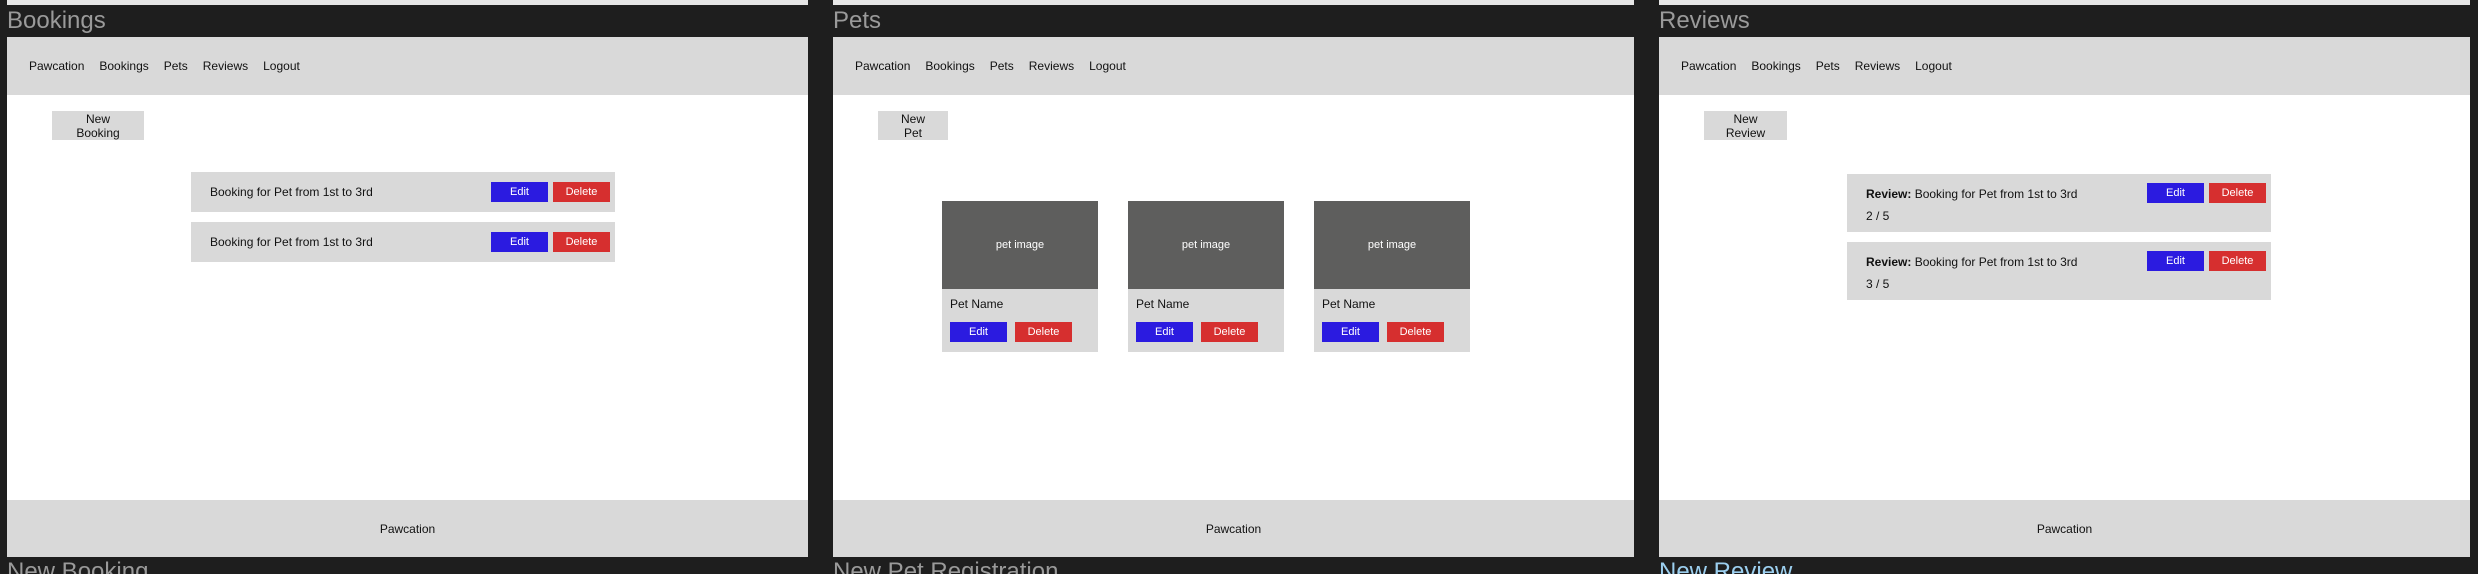 This screenshot has width=2478, height=574. What do you see at coordinates (1704, 20) in the screenshot?
I see `frame-title: Reviews` at bounding box center [1704, 20].